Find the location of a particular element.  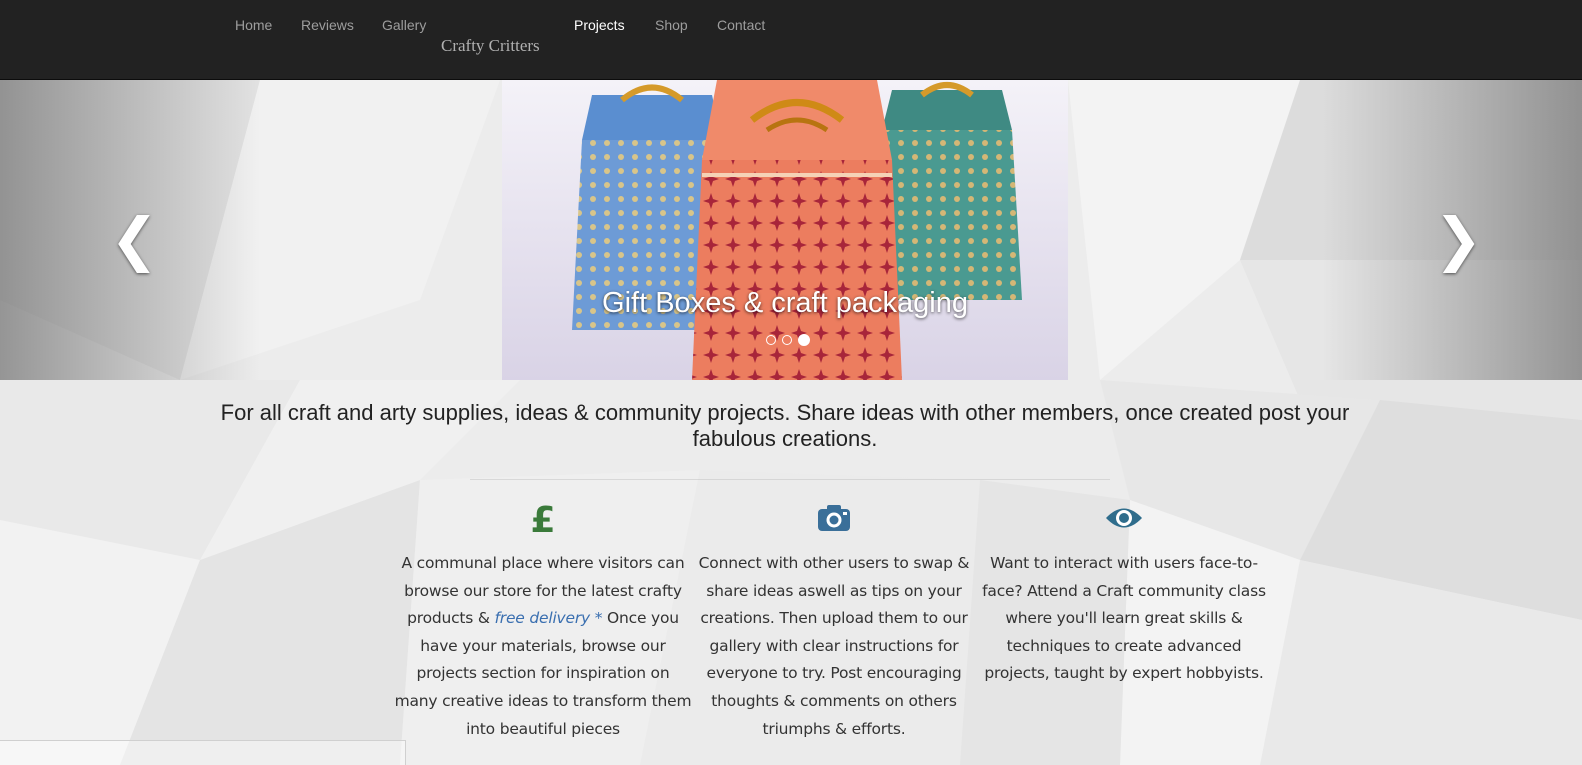

nav-home-link: Home is located at coordinates (253, 25).